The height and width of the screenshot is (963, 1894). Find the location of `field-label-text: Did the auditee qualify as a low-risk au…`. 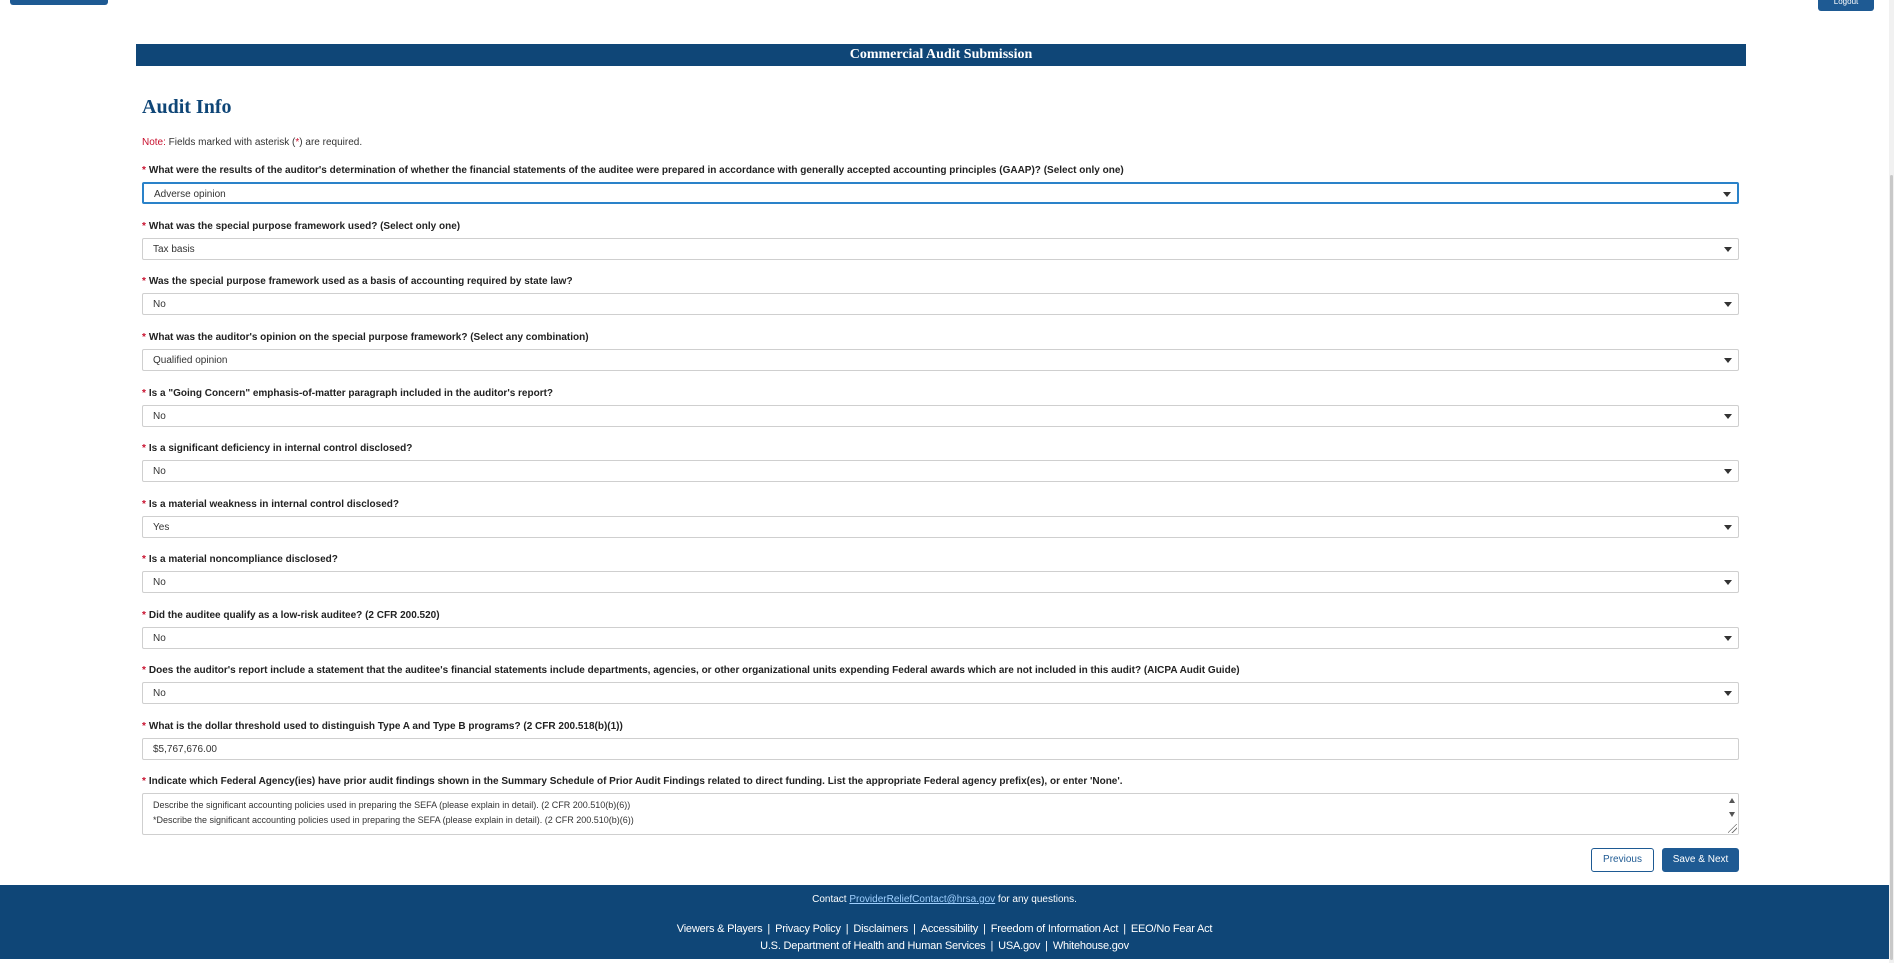

field-label-text: Did the auditee qualify as a low-risk au… is located at coordinates (294, 615).